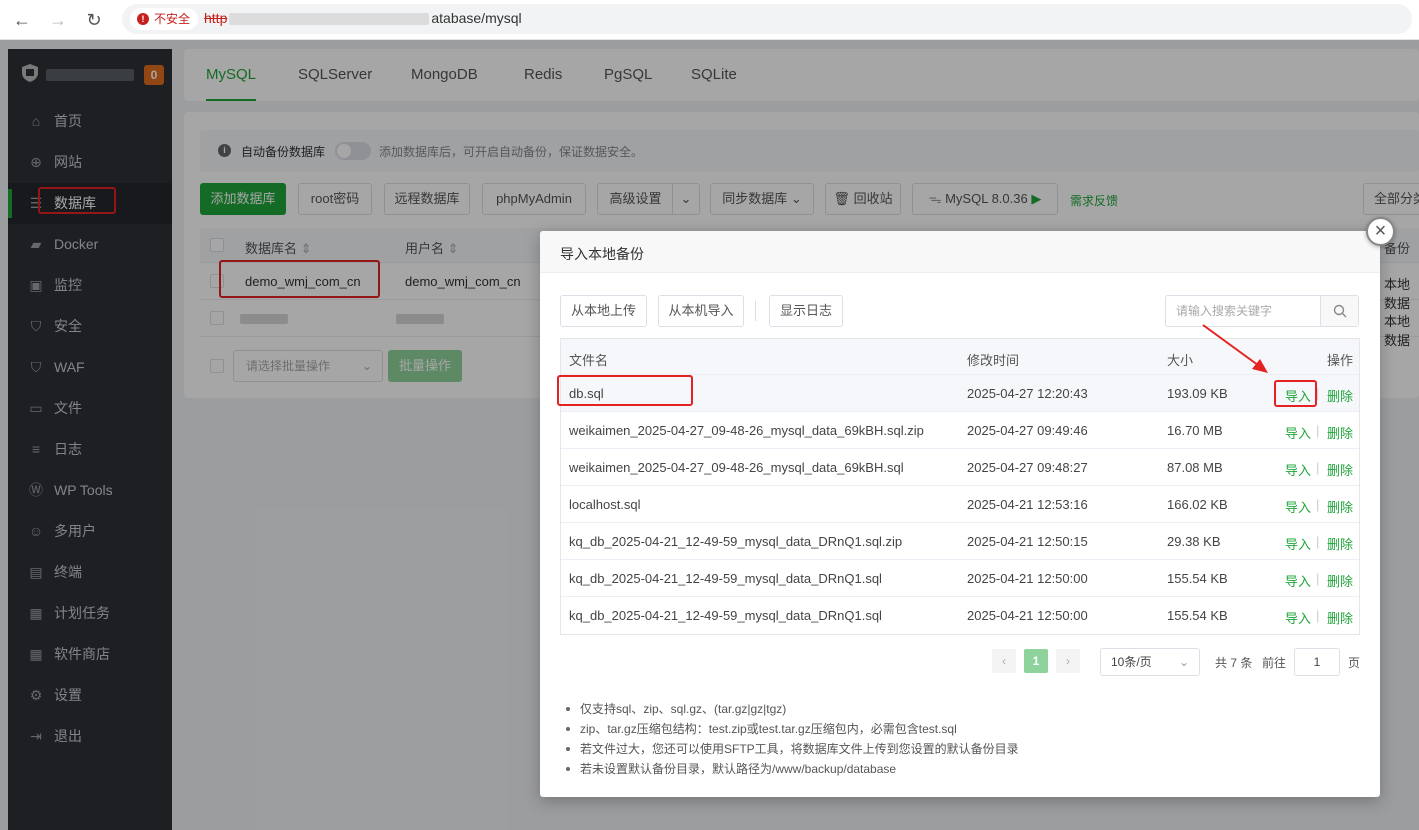 The width and height of the screenshot is (1419, 830). Describe the element at coordinates (1194, 541) in the screenshot. I see `file-size-cell: 29.38 KB` at that location.